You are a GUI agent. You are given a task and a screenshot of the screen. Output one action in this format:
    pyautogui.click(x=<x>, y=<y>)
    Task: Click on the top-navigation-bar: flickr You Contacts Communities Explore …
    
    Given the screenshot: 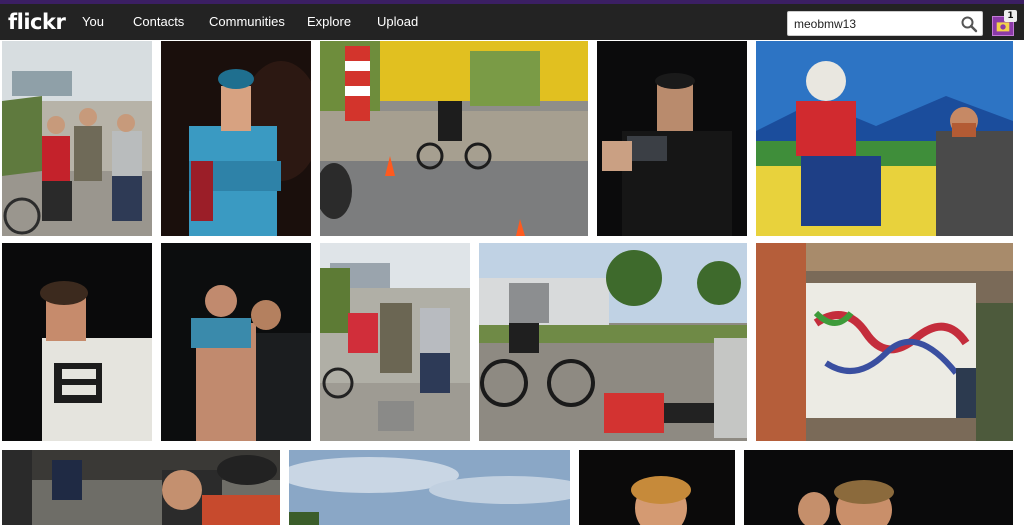 What is the action you would take?
    pyautogui.click(x=512, y=22)
    